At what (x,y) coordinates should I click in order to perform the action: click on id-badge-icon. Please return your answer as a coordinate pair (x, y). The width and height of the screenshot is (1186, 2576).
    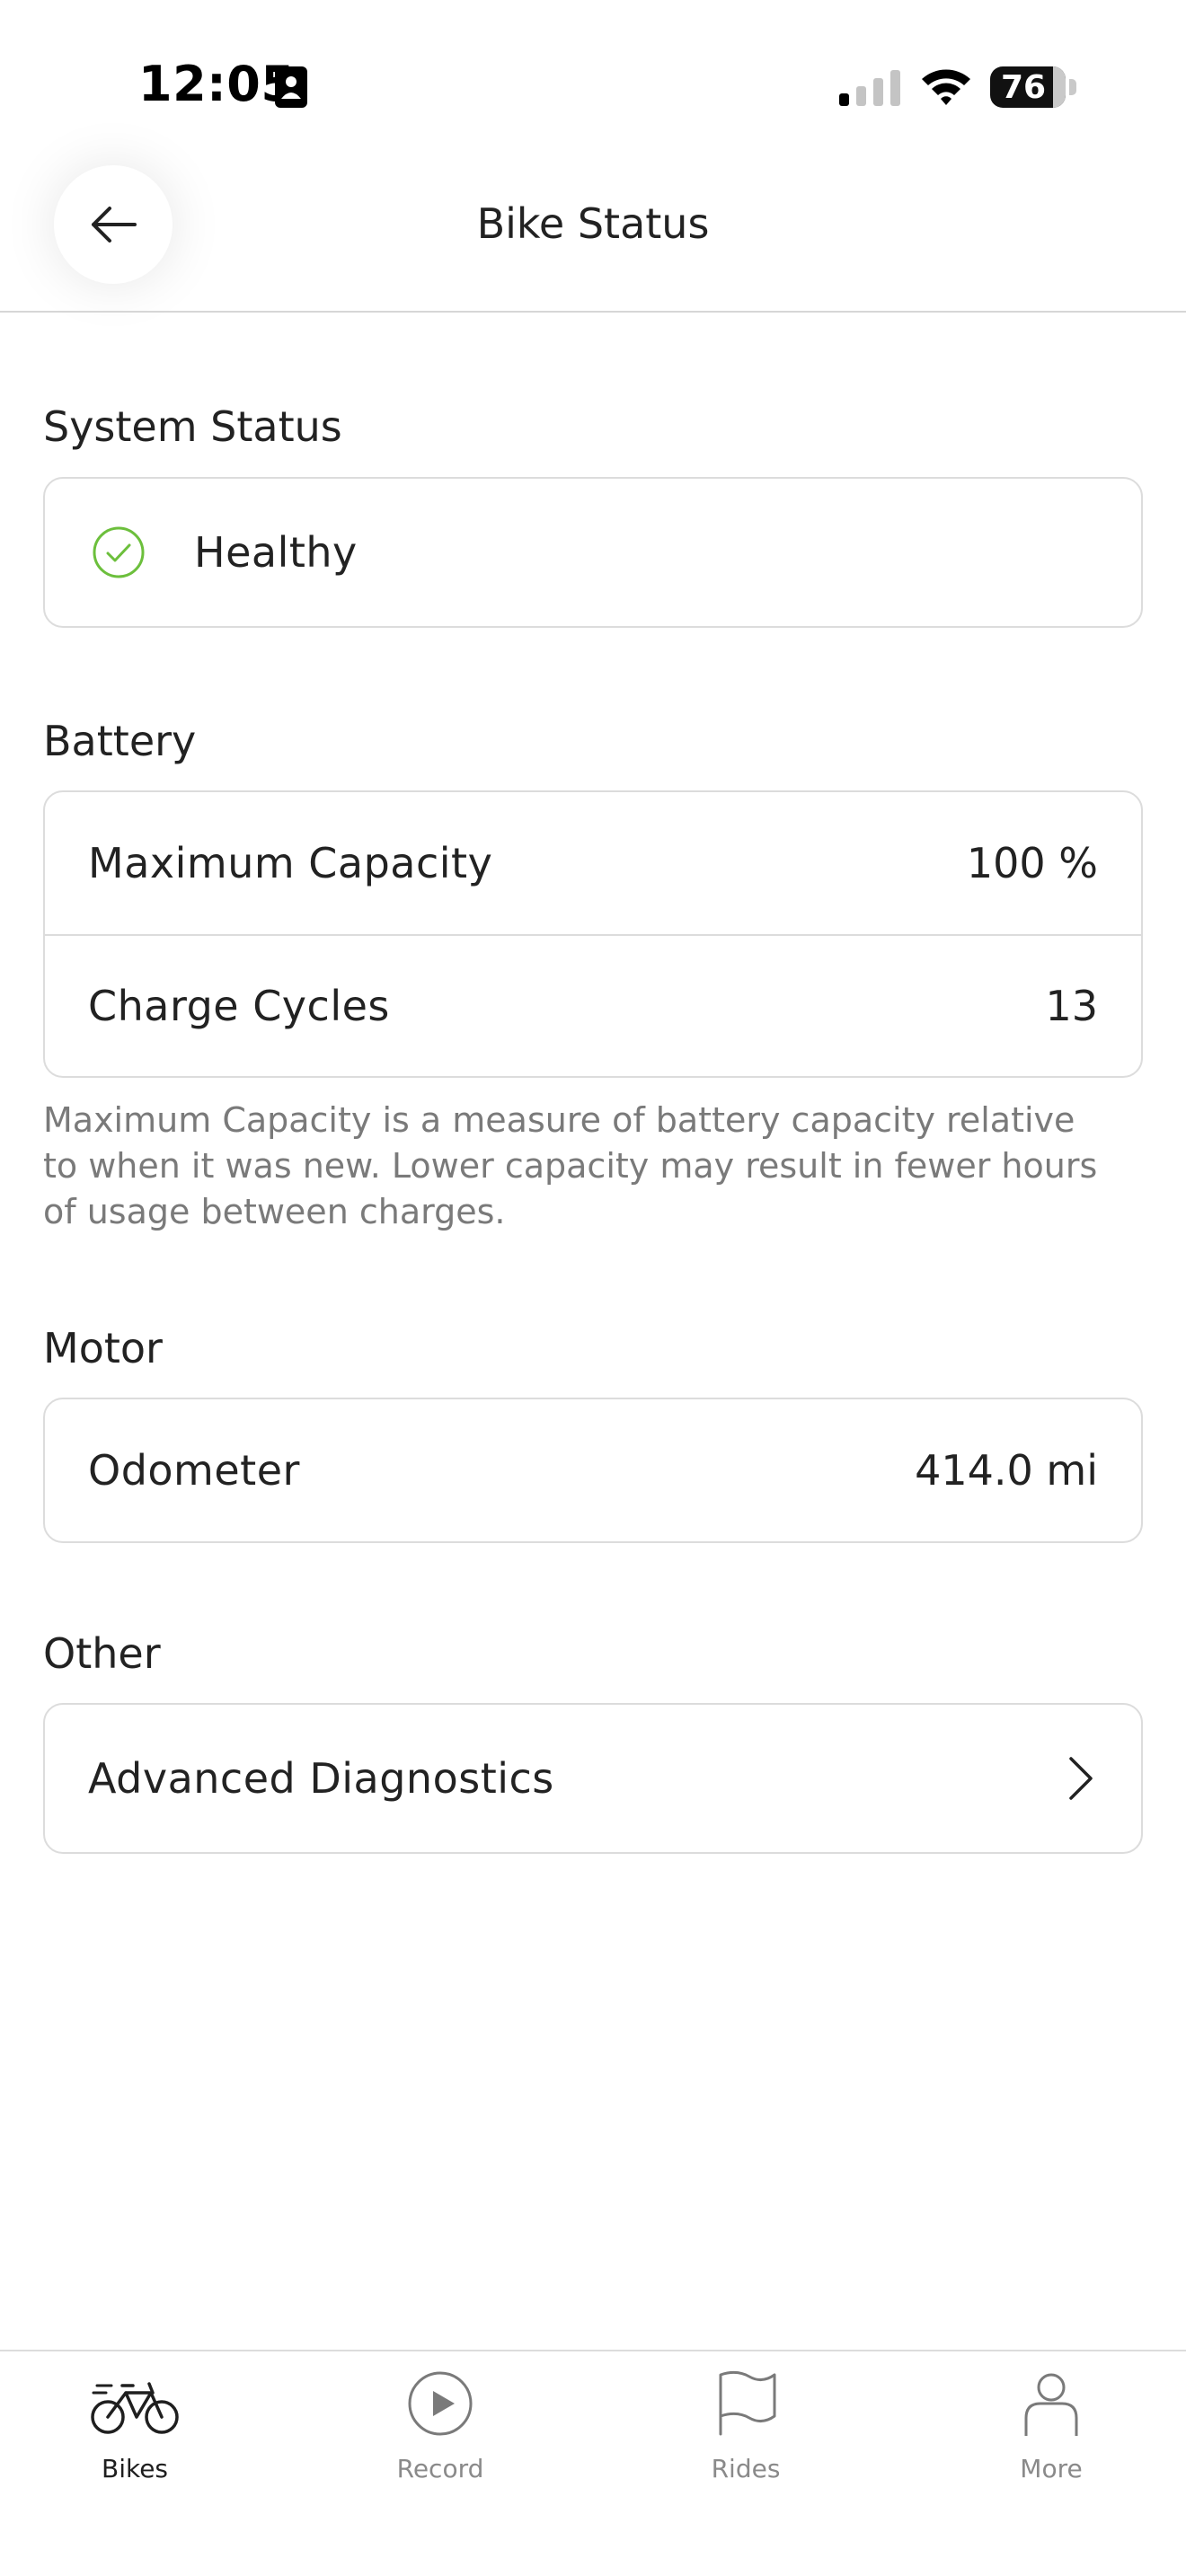
    Looking at the image, I should click on (291, 87).